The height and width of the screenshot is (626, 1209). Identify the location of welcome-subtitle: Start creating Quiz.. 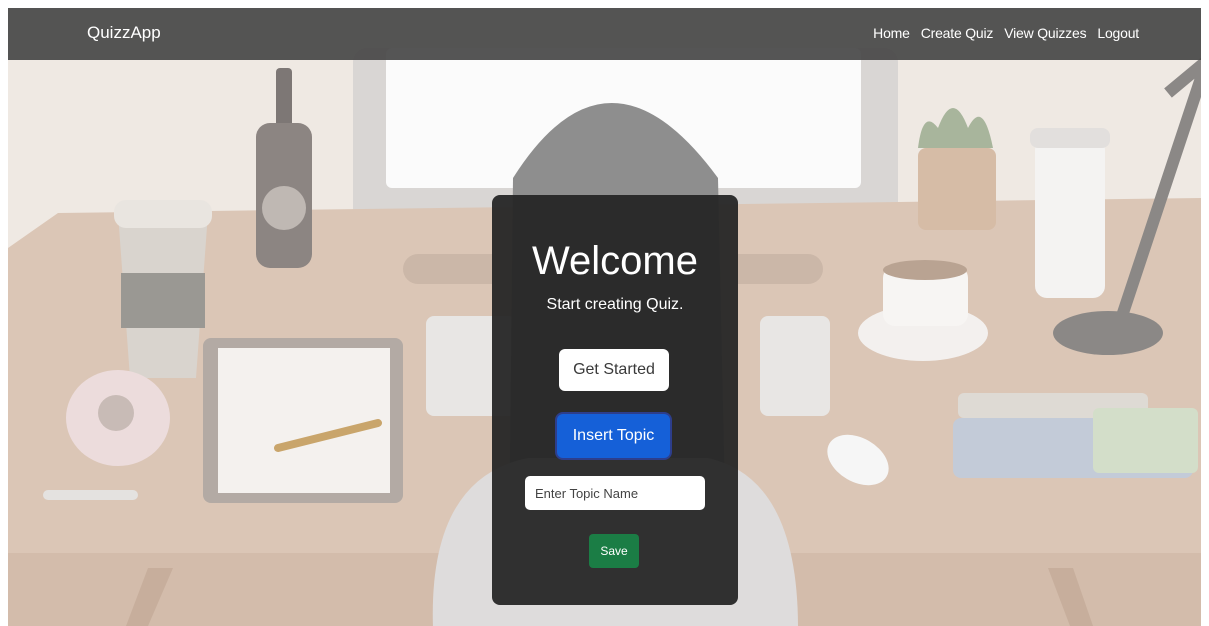
(615, 304).